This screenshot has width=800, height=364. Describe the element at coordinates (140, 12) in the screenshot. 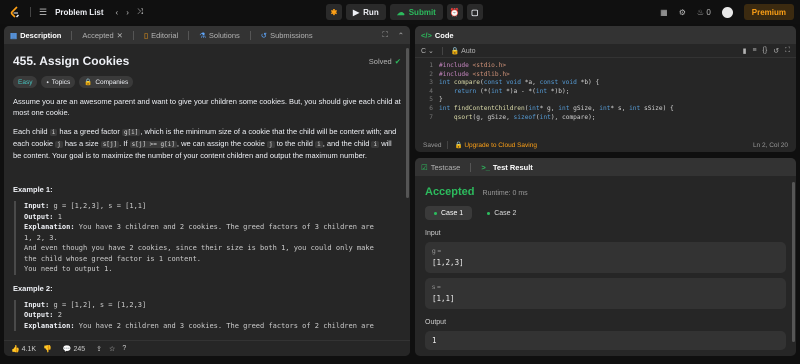

I see `shuffle-icon: ⤨` at that location.